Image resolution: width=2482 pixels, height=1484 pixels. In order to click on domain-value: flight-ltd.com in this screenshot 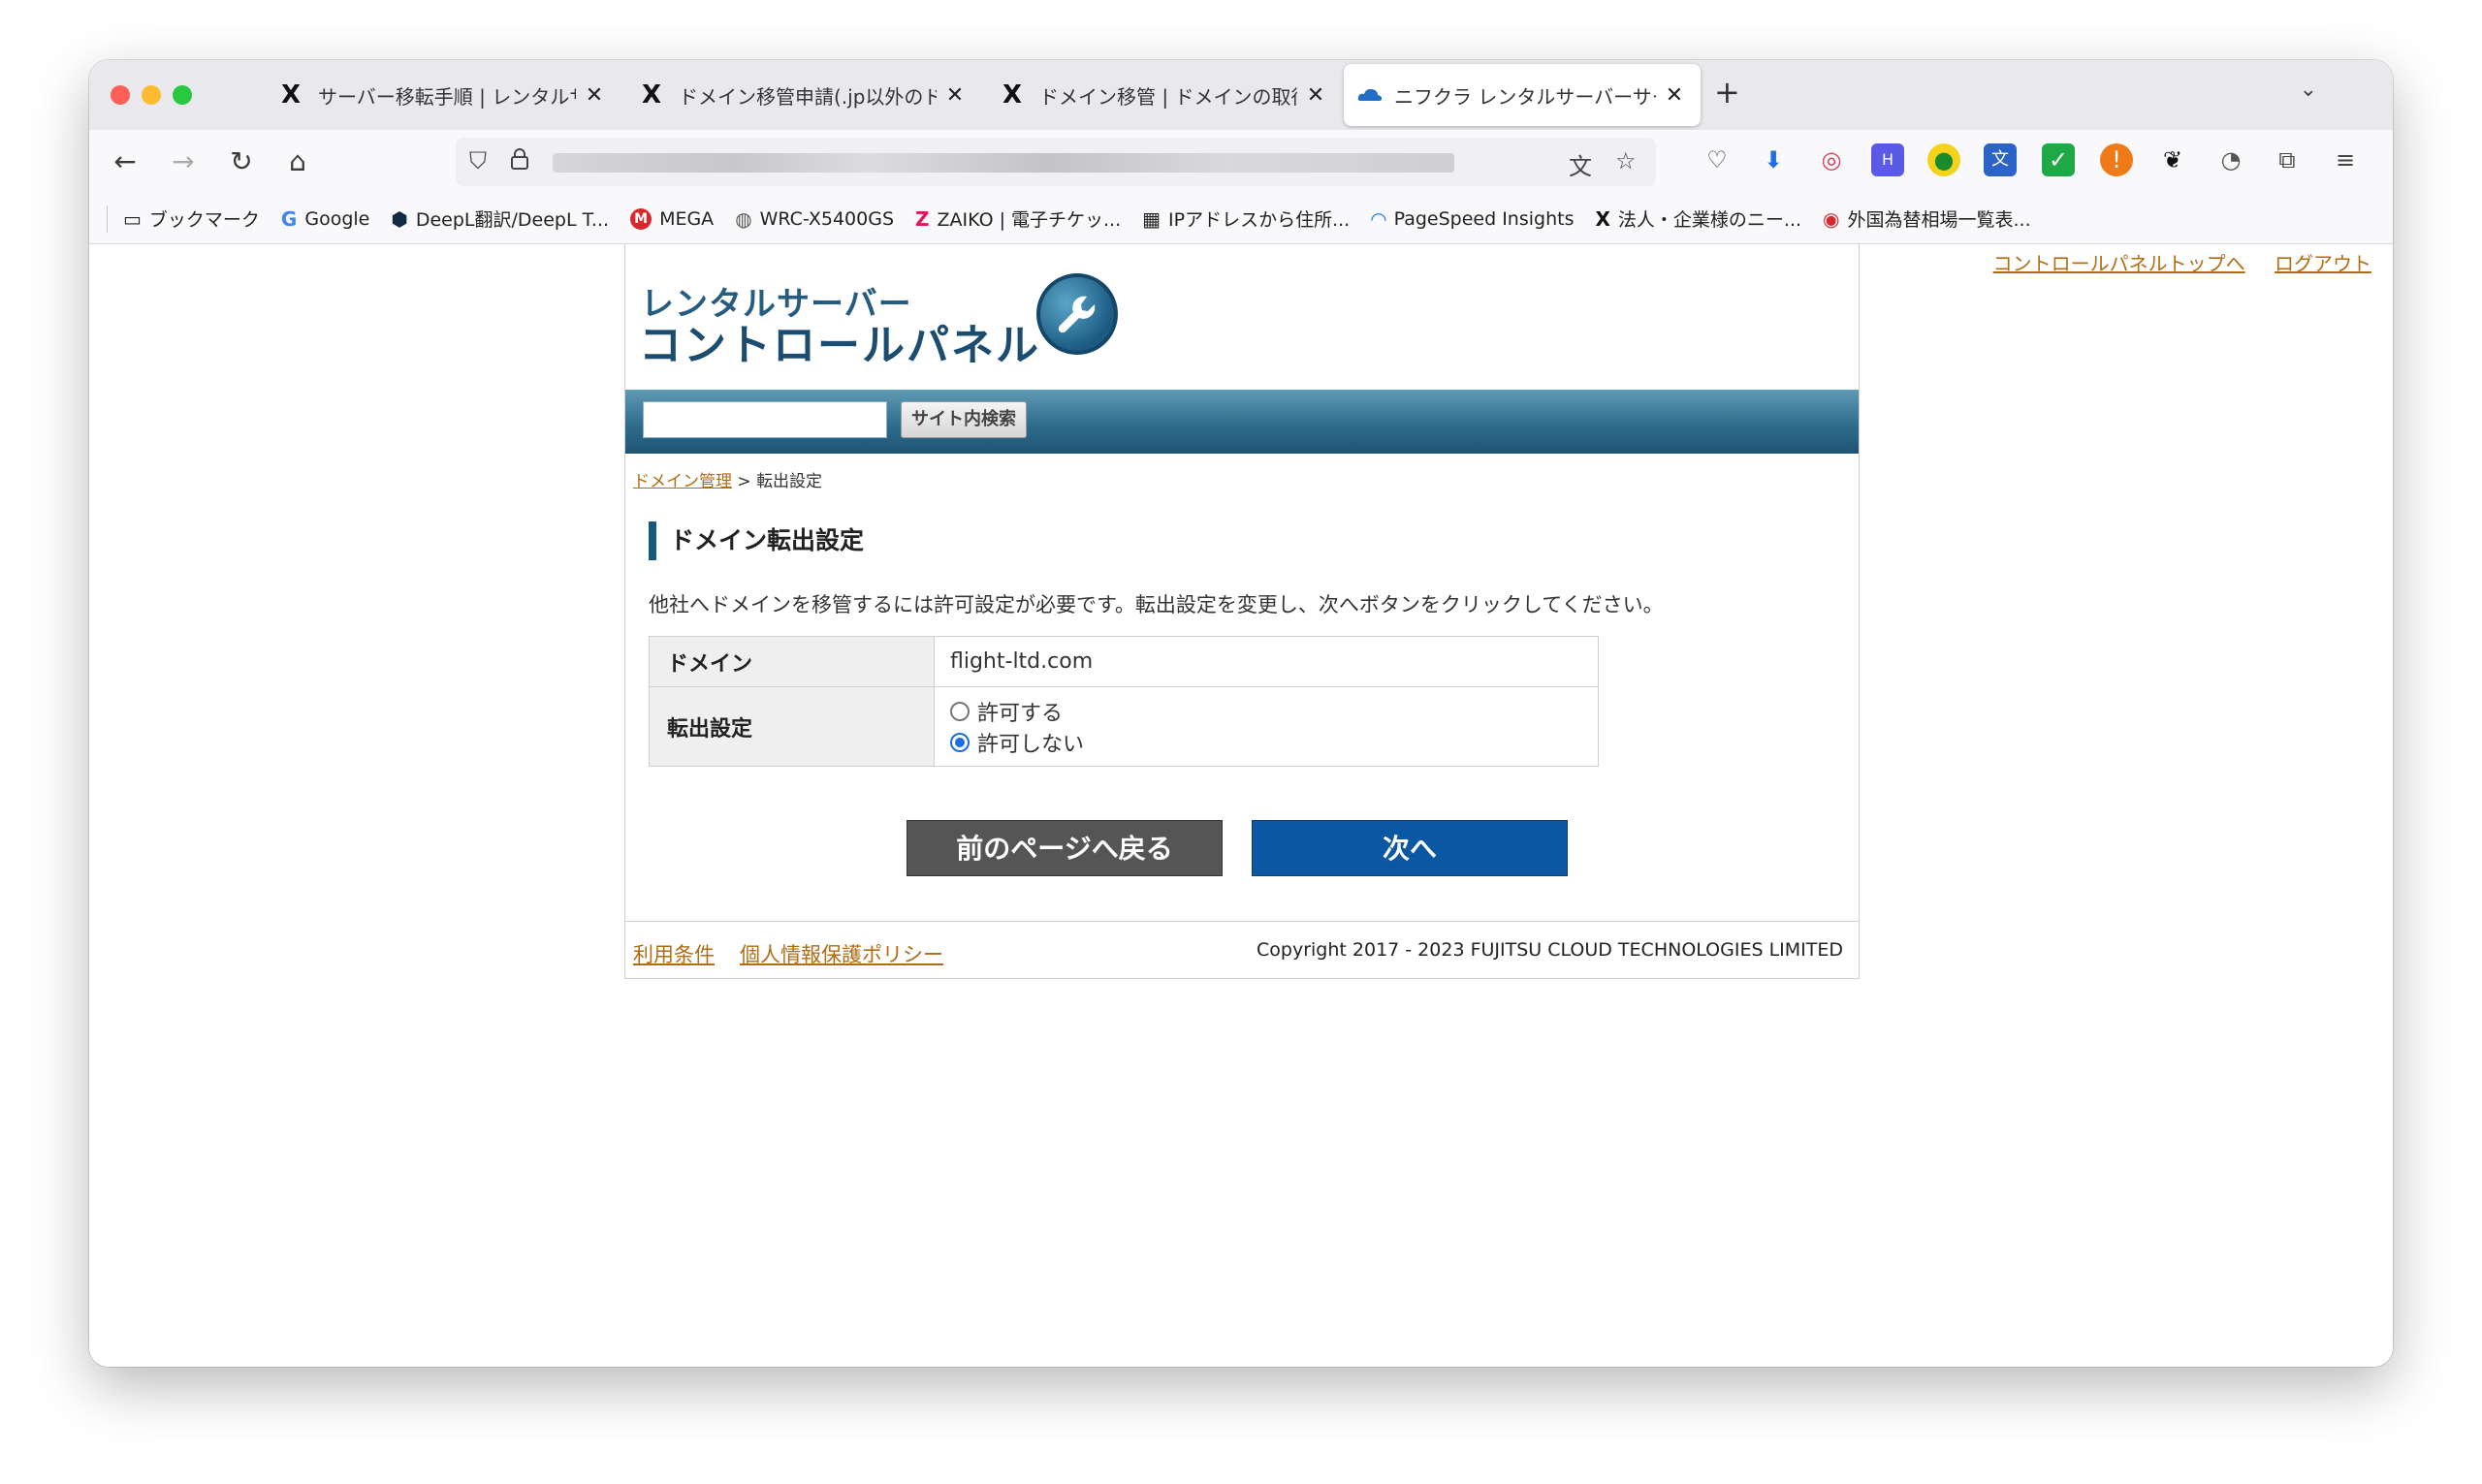, I will do `click(1266, 661)`.